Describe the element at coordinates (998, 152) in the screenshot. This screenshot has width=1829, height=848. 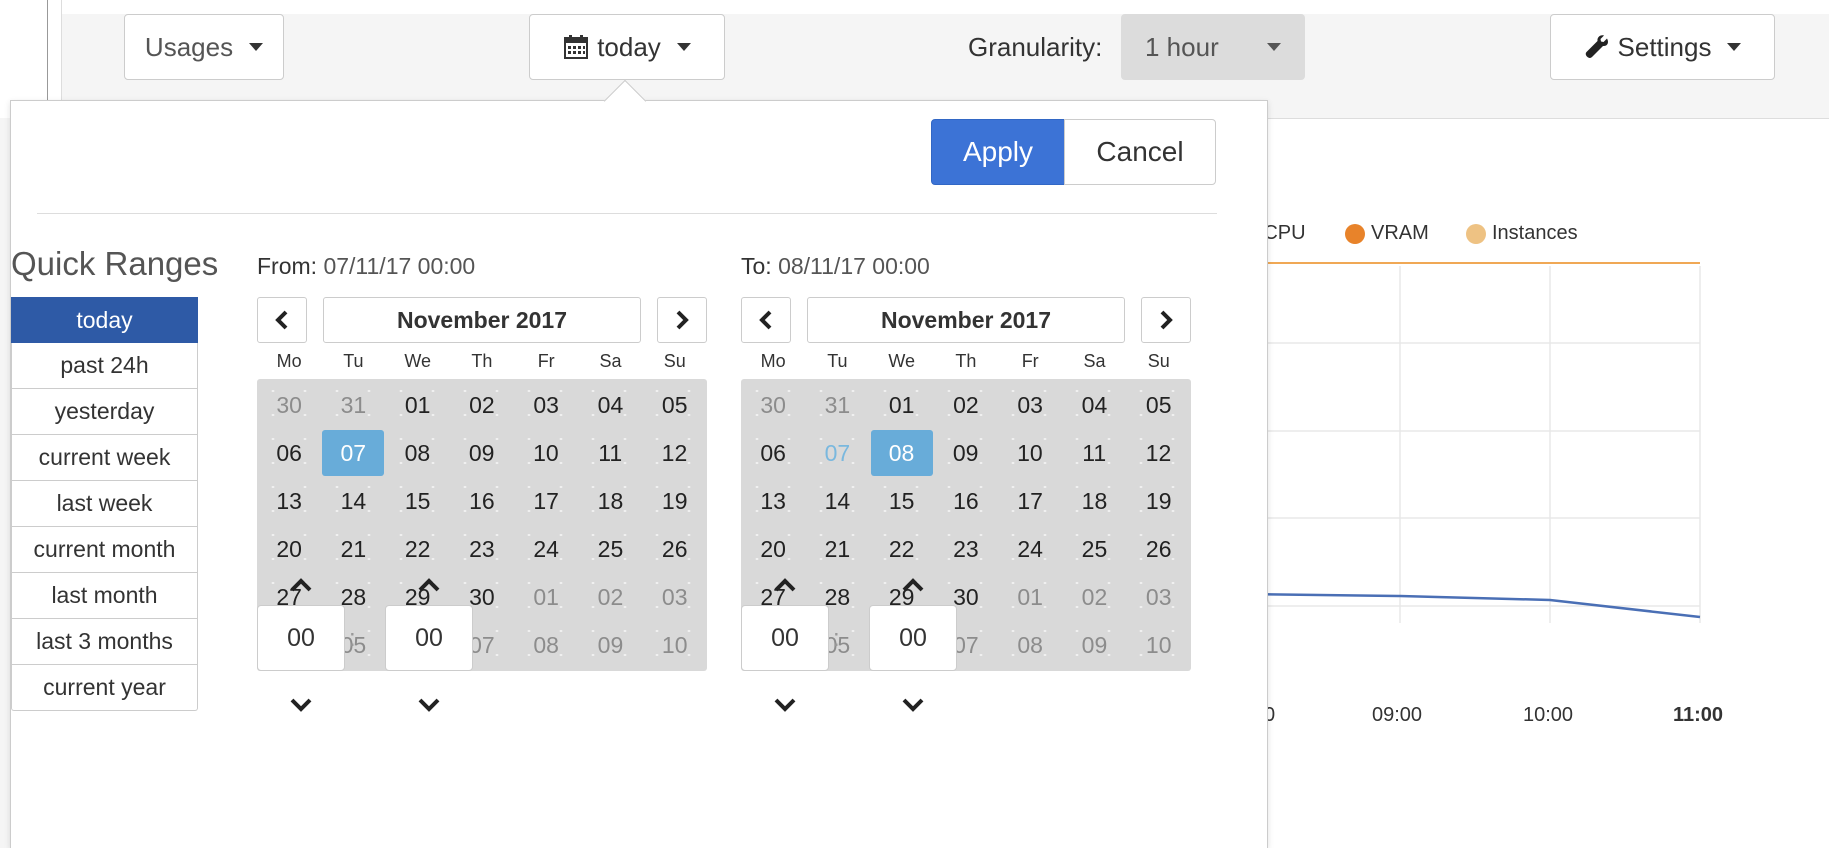
I see `apply-button: Apply` at that location.